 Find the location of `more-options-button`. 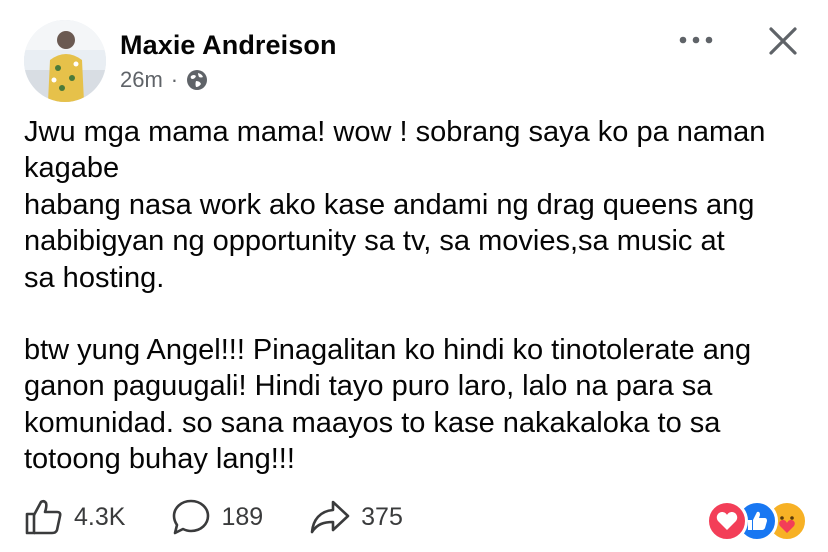

more-options-button is located at coordinates (696, 40).